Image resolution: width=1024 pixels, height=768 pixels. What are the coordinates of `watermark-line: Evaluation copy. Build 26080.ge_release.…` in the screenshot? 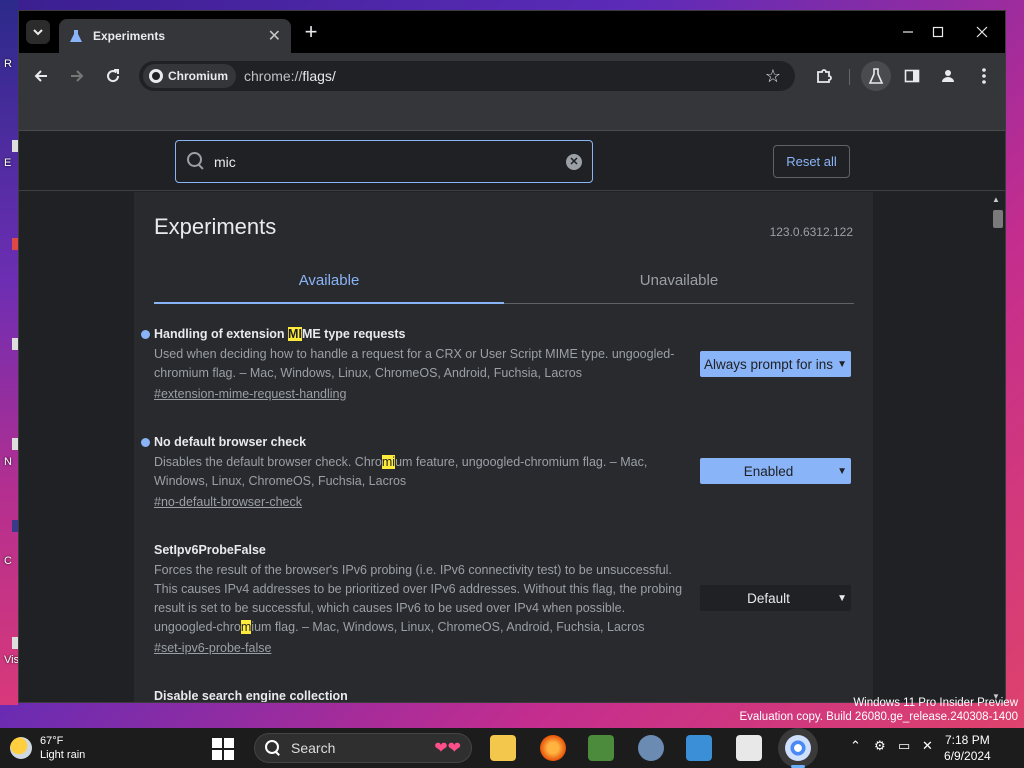 It's located at (878, 717).